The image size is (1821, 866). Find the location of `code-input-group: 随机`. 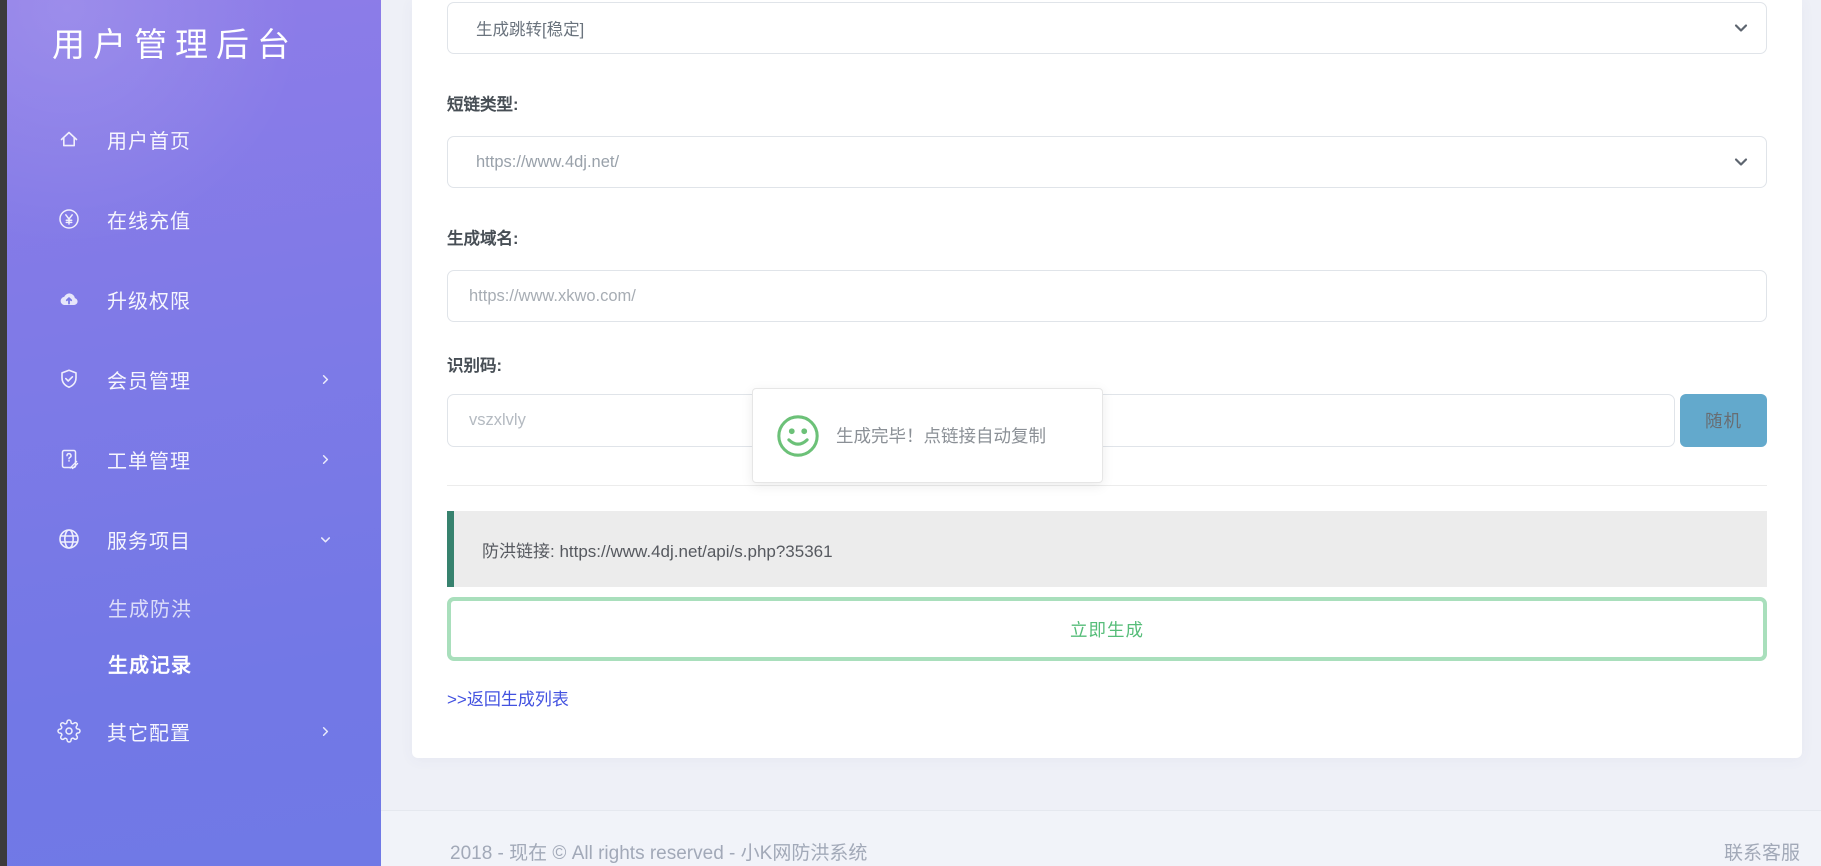

code-input-group: 随机 is located at coordinates (1107, 420).